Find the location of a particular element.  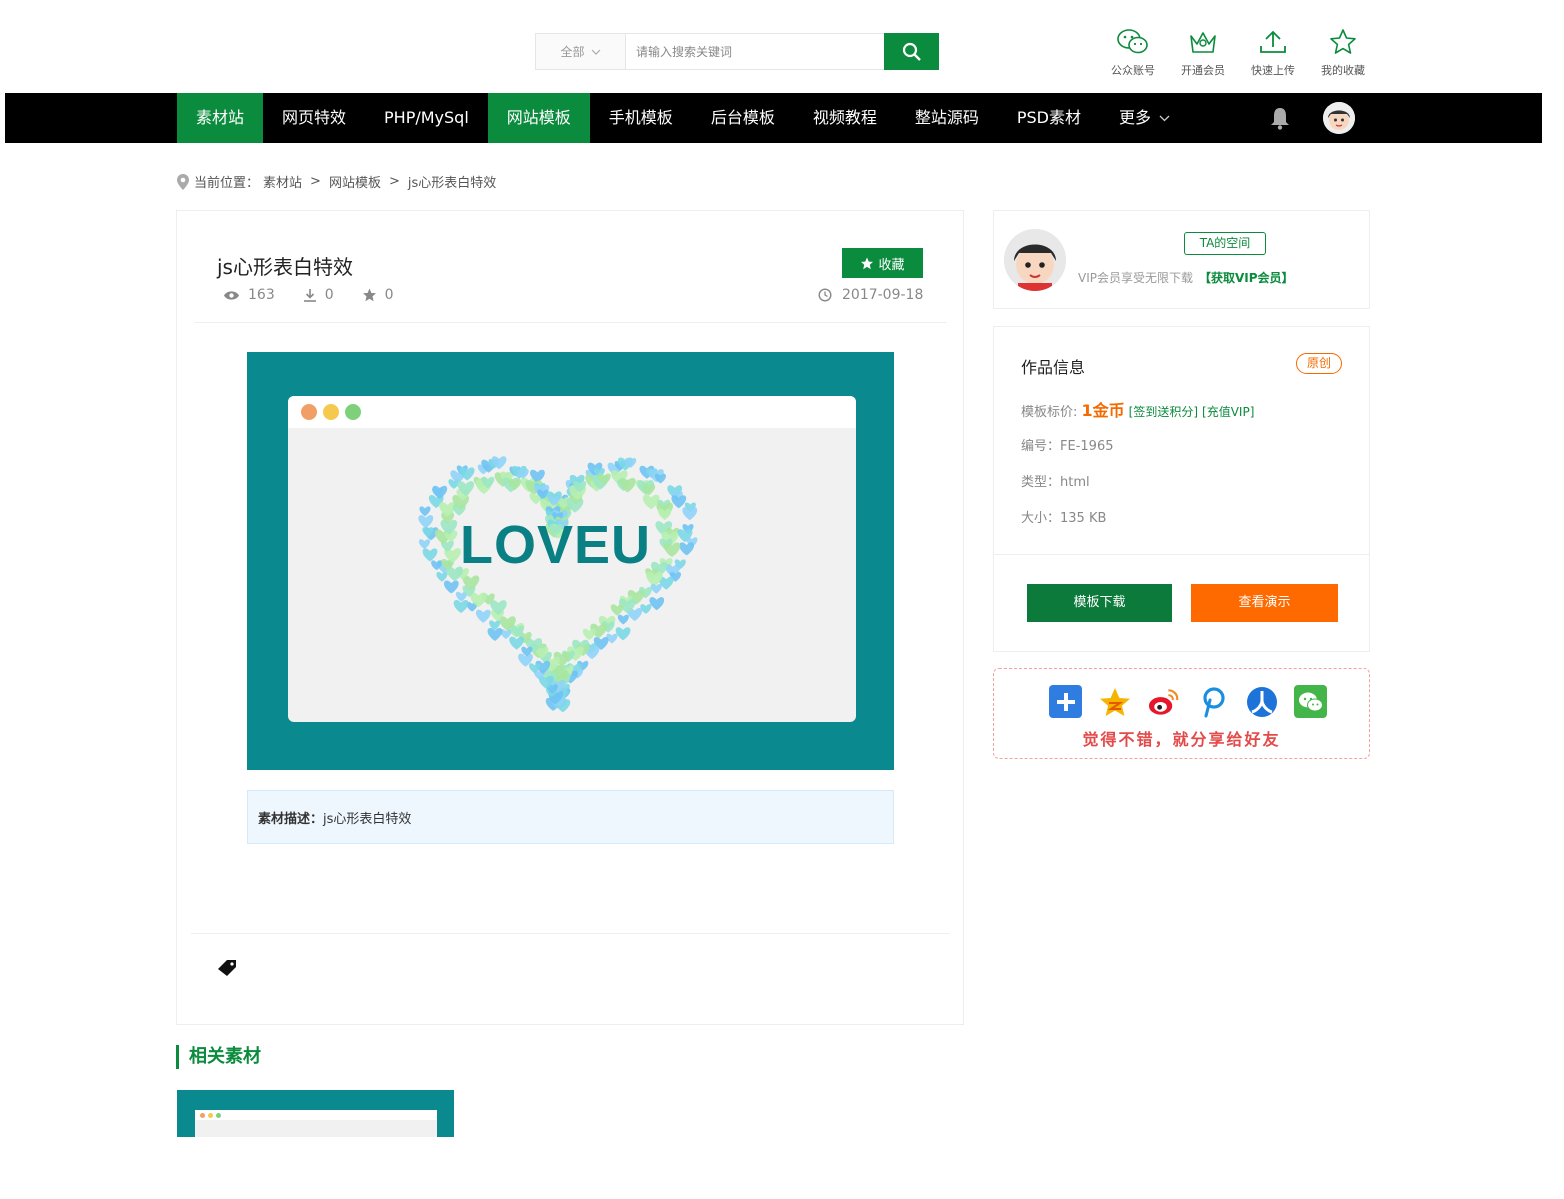

favorites-count: 0 is located at coordinates (389, 295).